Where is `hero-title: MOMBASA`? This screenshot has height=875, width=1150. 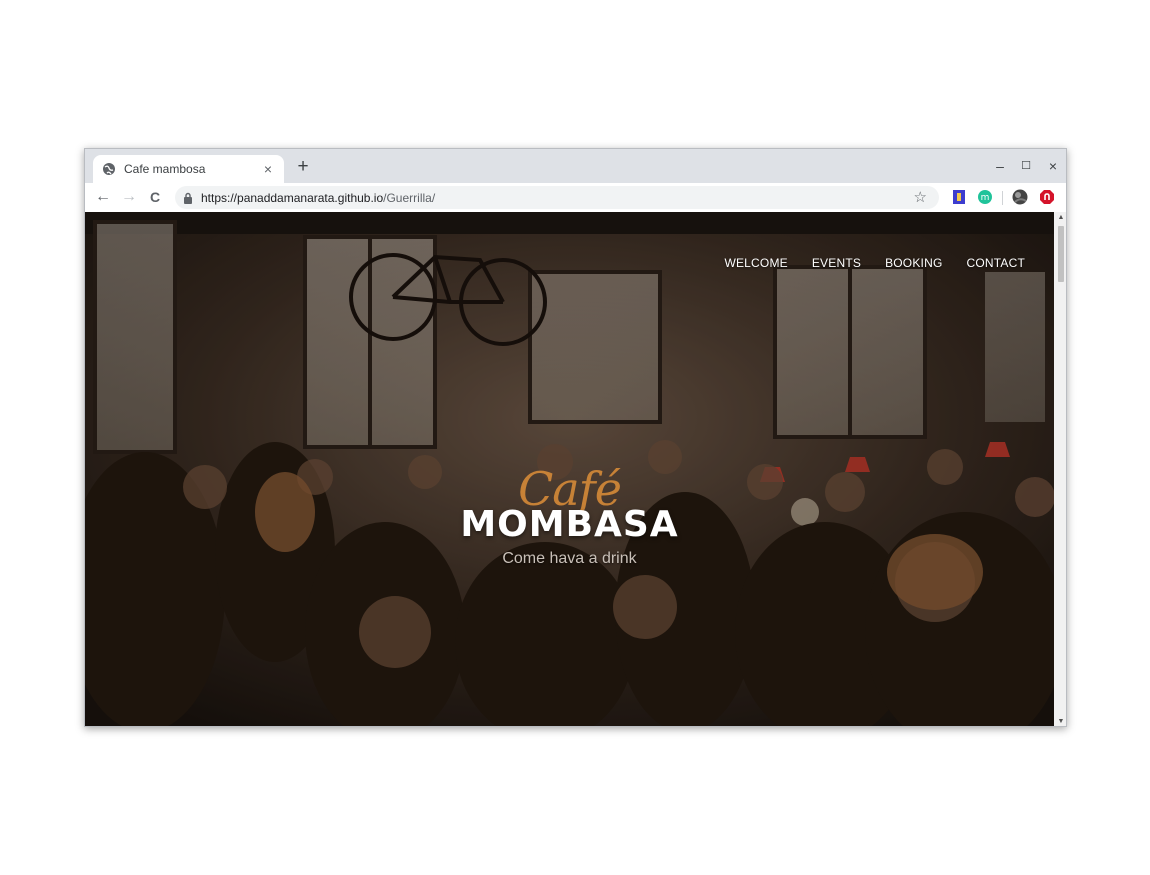
hero-title: MOMBASA is located at coordinates (569, 524).